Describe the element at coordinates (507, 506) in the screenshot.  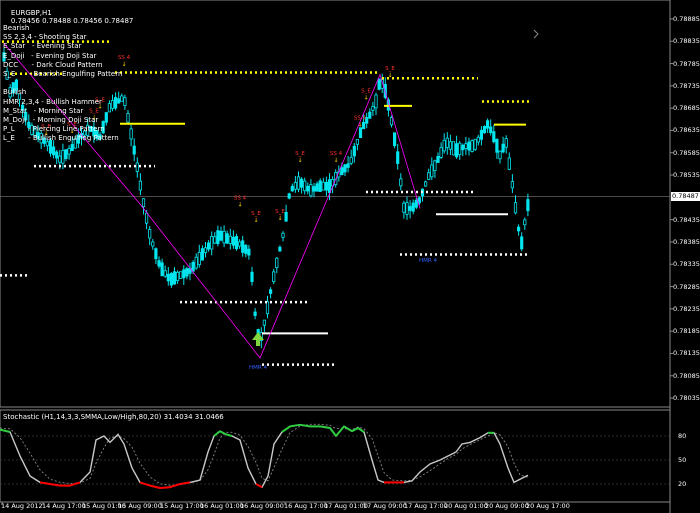
I see `time-tick-label: 20 Aug 09:00` at that location.